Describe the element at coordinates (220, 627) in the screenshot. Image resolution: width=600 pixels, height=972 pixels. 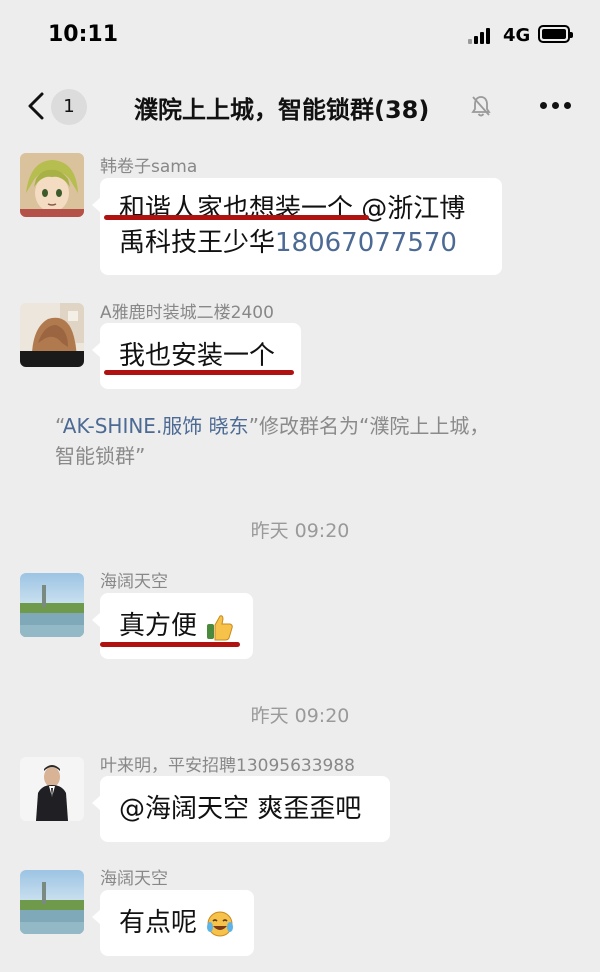
I see `thumbs-up-emoji` at that location.